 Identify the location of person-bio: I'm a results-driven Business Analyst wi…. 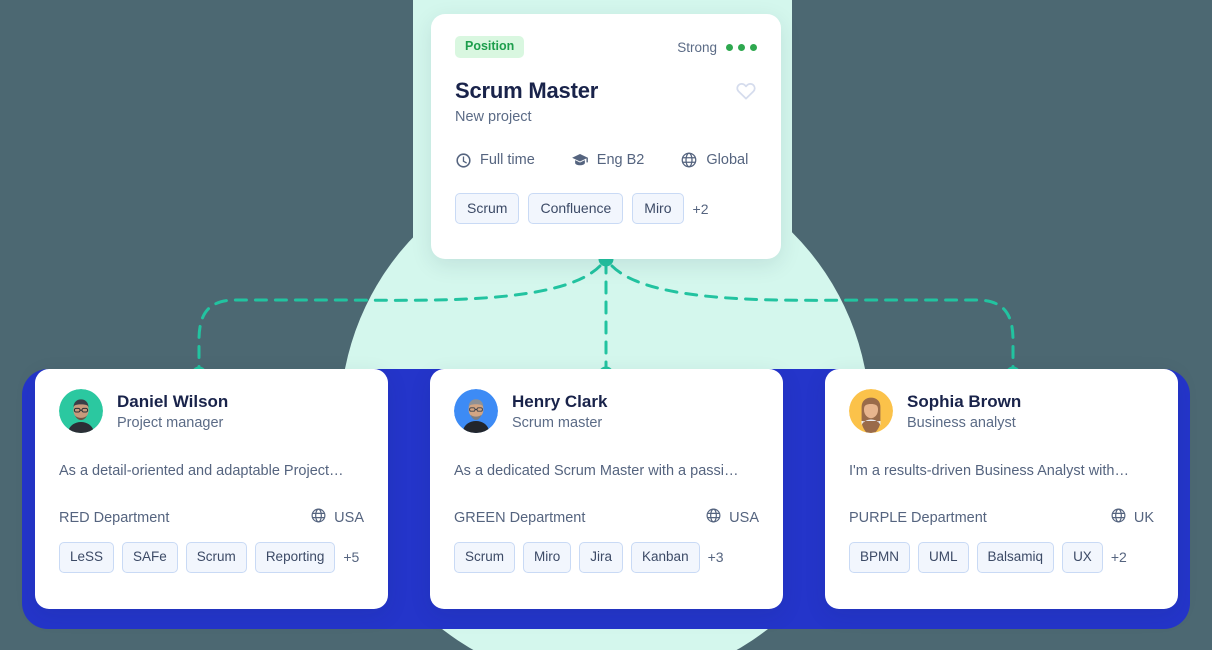
(989, 471).